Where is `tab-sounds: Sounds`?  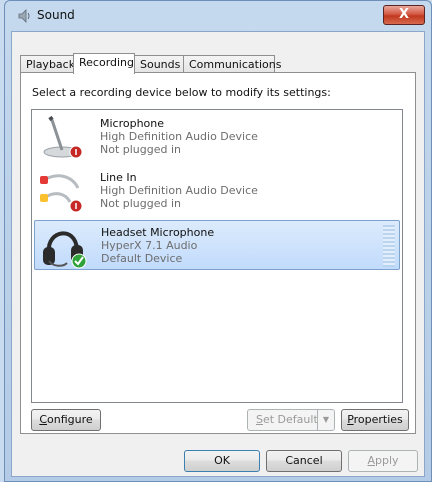 tab-sounds: Sounds is located at coordinates (159, 64).